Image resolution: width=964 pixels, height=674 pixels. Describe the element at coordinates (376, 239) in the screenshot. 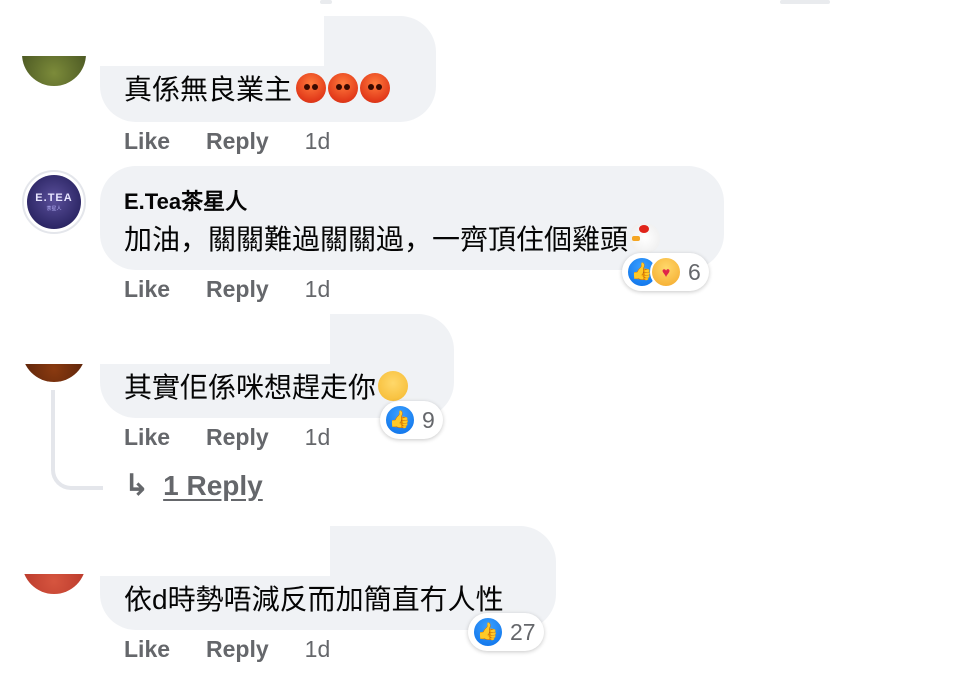

I see `comment-text-content: 加油，關關難過關關過，一齊頂住個雞頭` at that location.